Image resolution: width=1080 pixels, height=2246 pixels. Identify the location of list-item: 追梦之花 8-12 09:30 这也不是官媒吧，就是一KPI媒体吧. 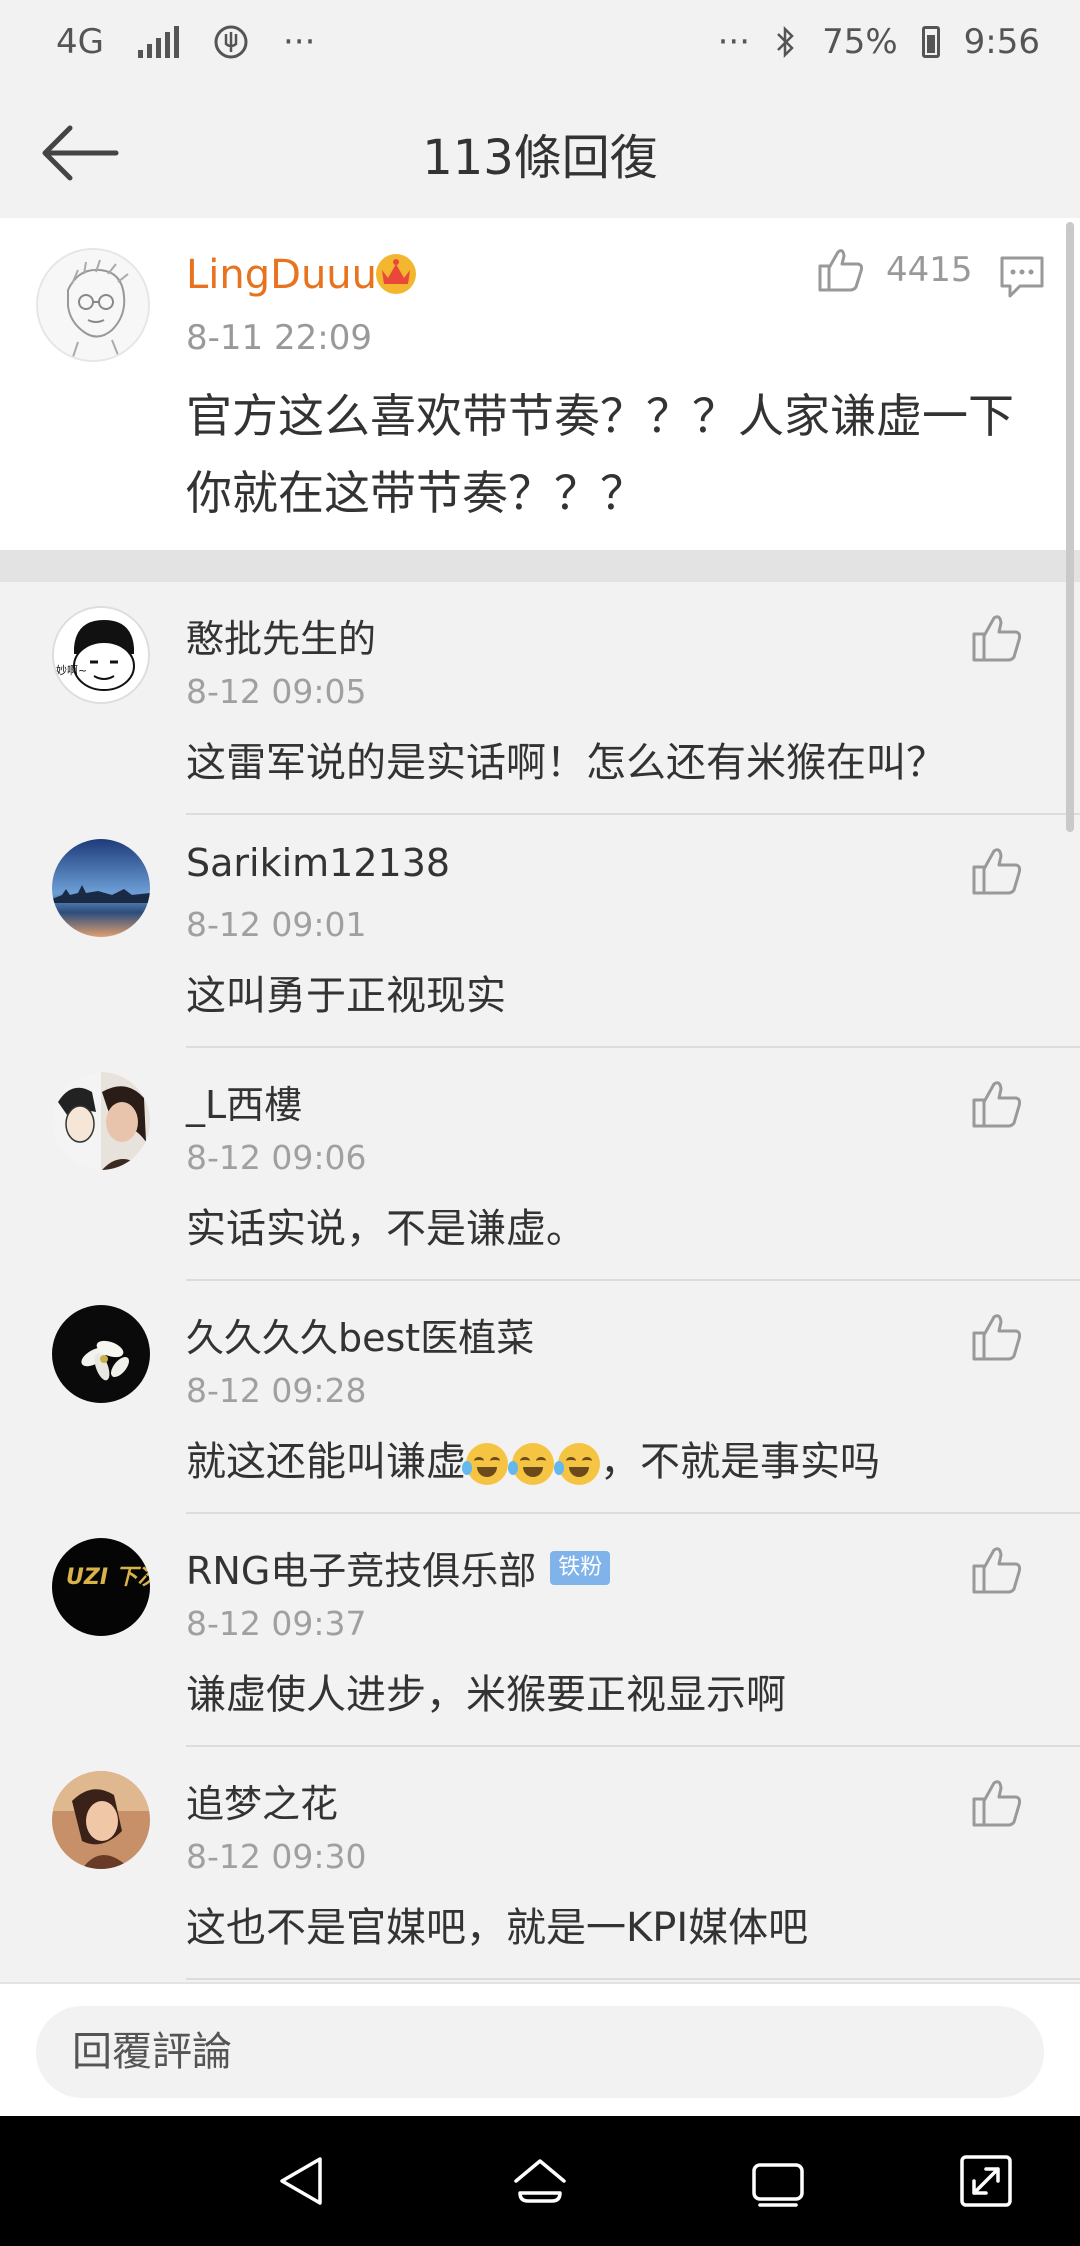
(540, 1863).